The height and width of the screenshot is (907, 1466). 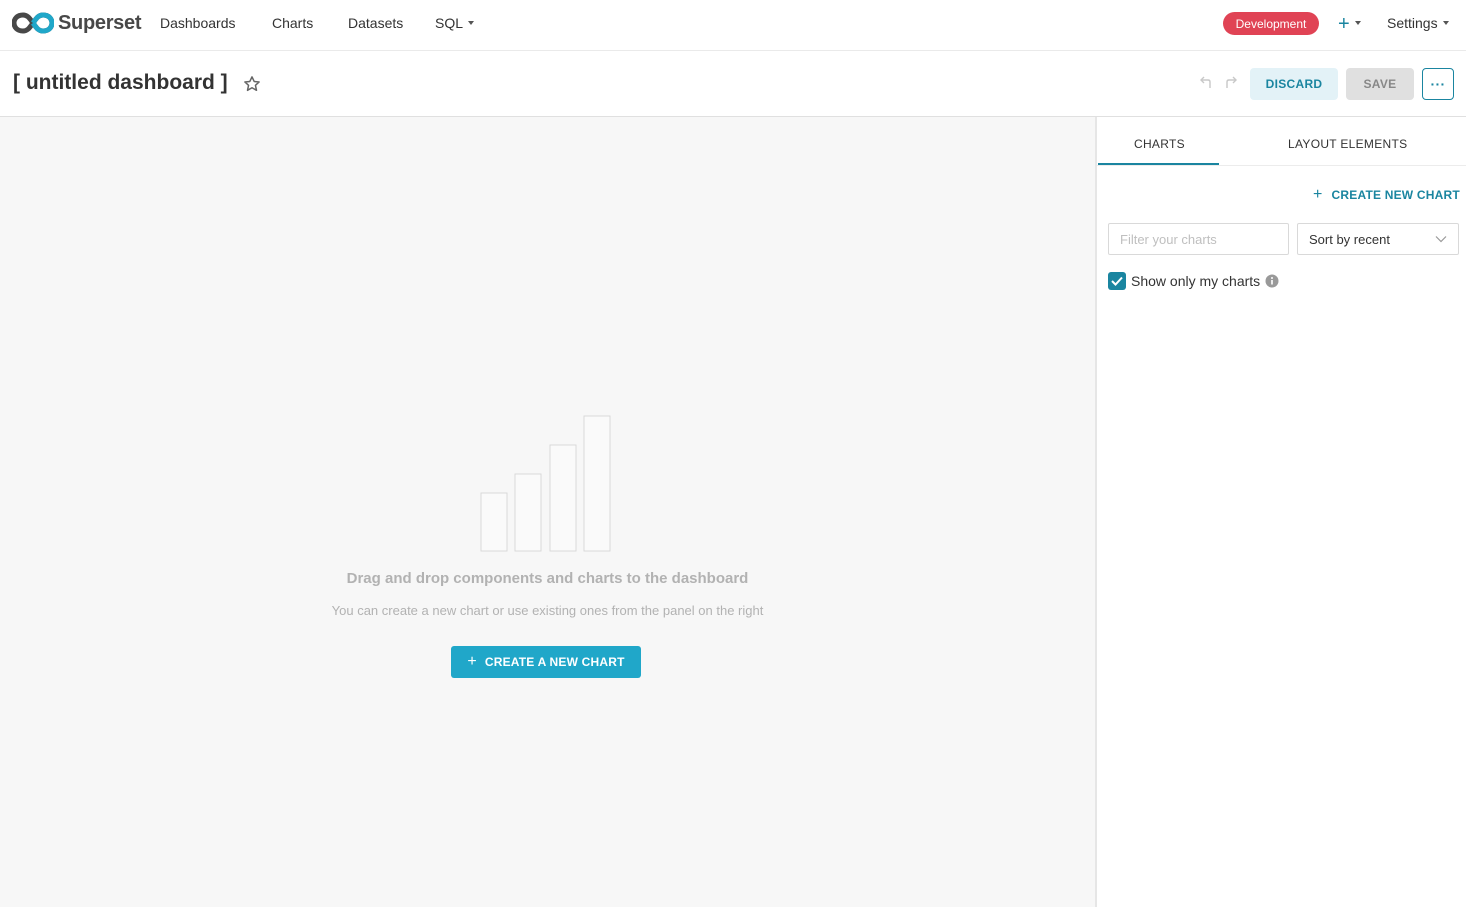 What do you see at coordinates (100, 22) in the screenshot?
I see `brand-name: Superset` at bounding box center [100, 22].